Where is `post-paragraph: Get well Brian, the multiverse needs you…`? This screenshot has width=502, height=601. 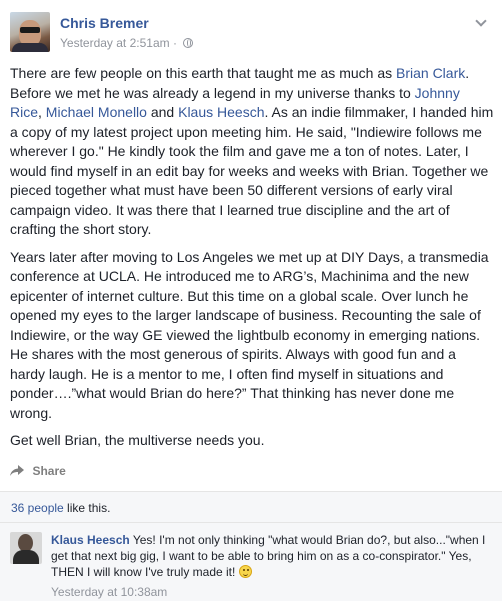 post-paragraph: Get well Brian, the multiverse needs you… is located at coordinates (252, 441).